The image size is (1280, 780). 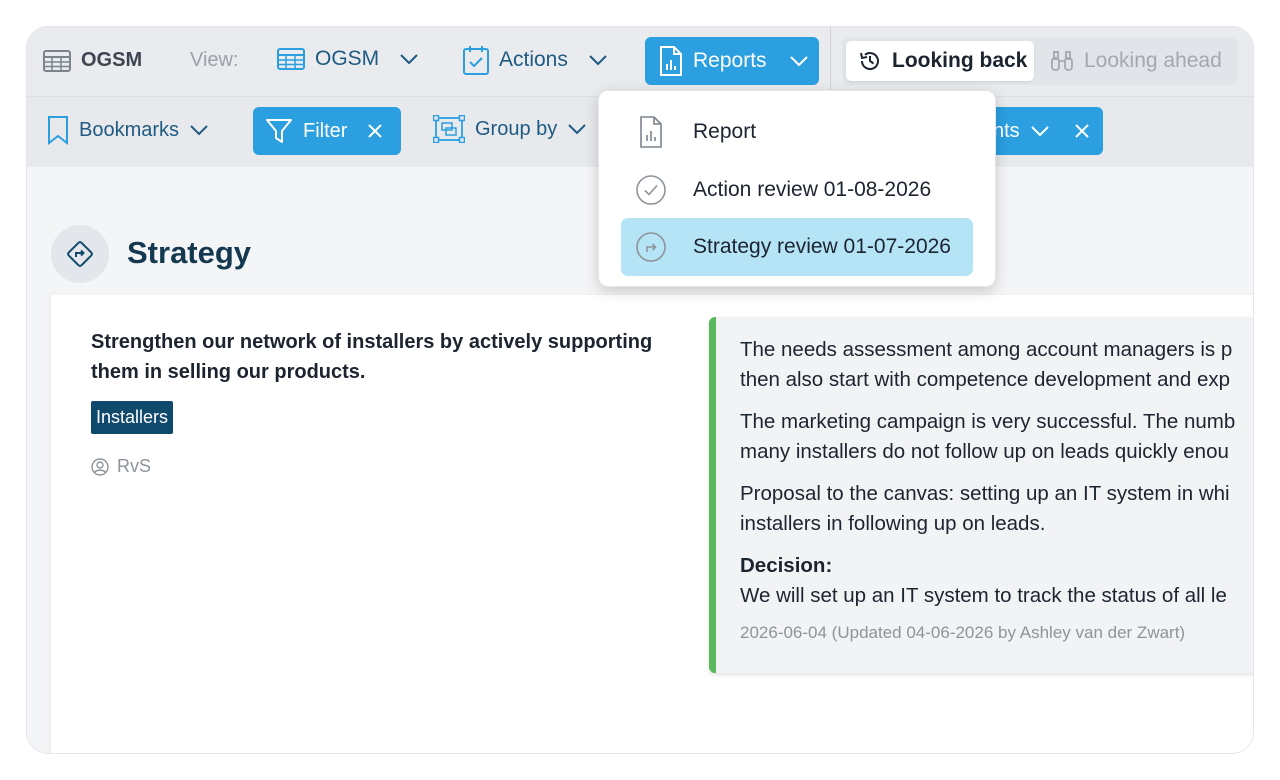 I want to click on reports-label: Reports, so click(x=730, y=60).